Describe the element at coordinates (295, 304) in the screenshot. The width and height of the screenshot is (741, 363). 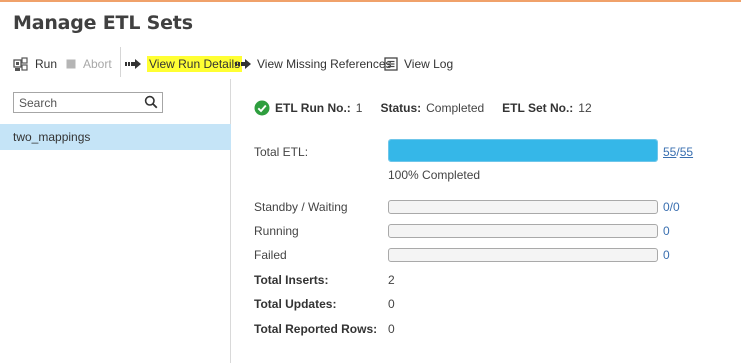
I see `total-updates-label: Total Updates:` at that location.